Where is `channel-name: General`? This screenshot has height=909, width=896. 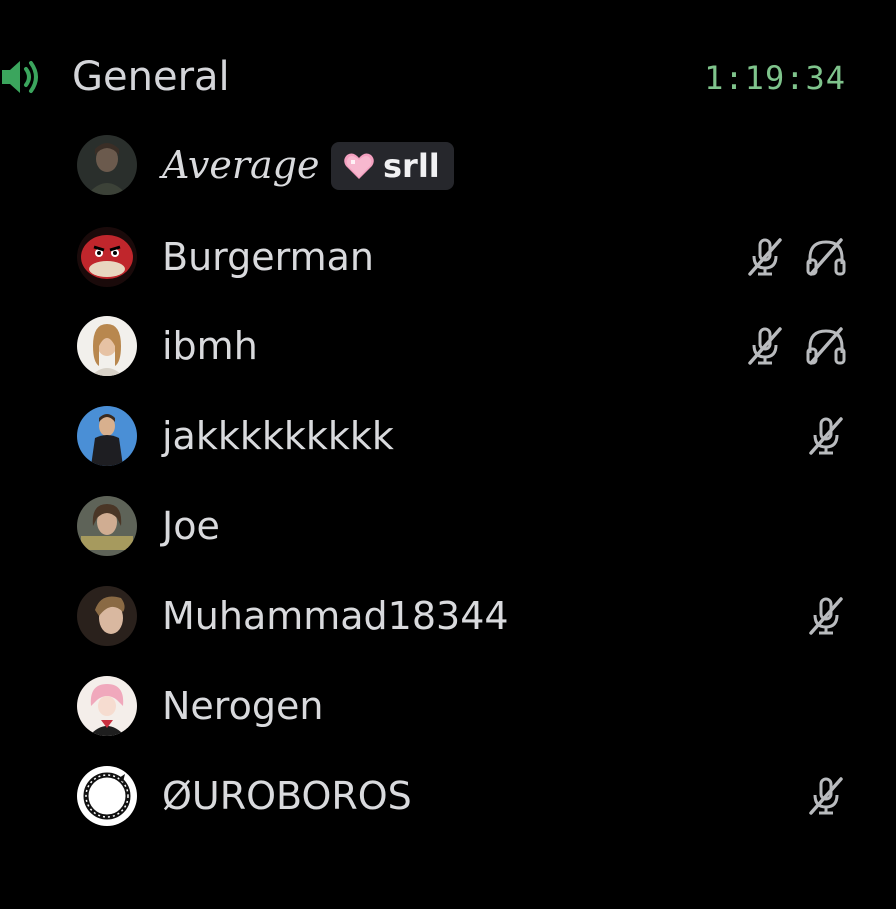
channel-name: General is located at coordinates (151, 77).